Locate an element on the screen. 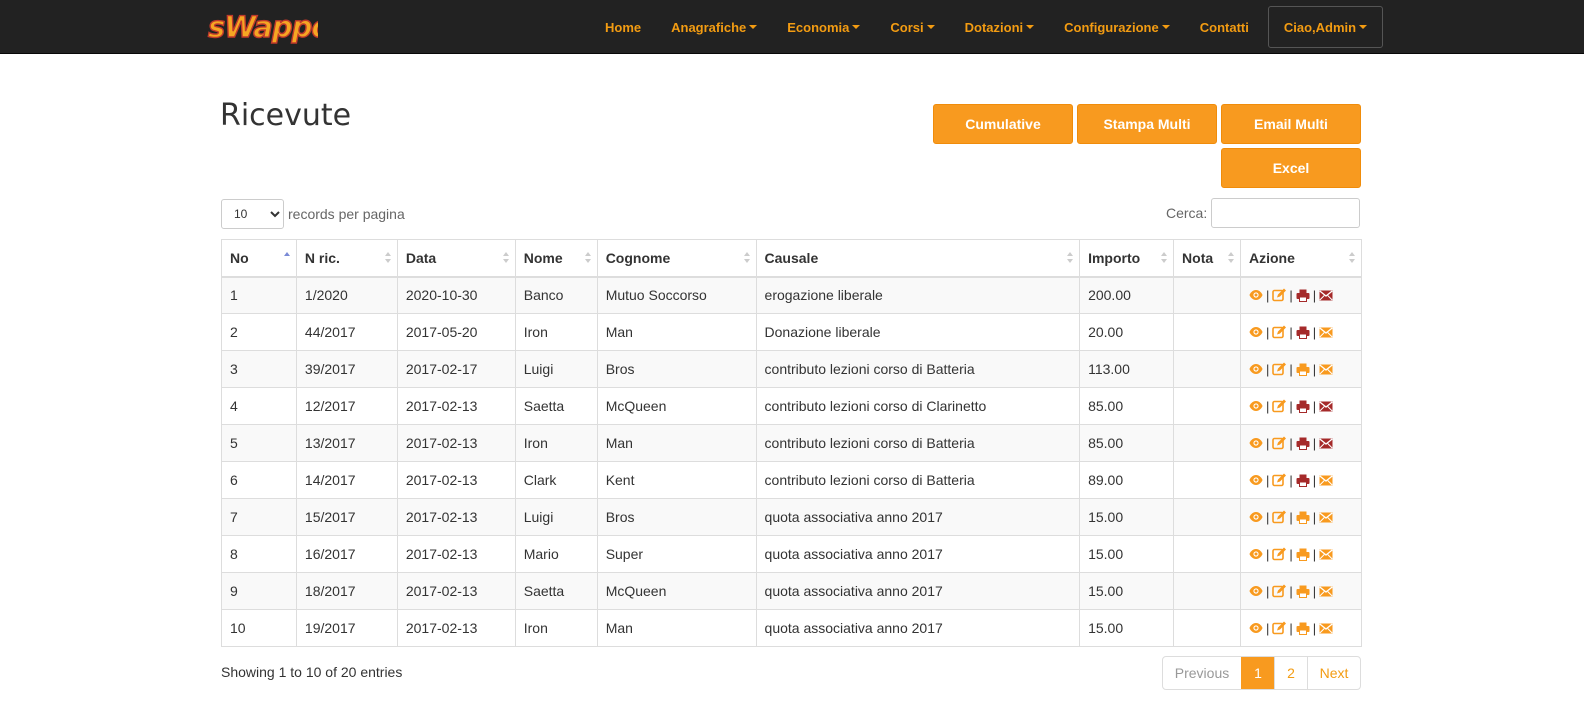 This screenshot has width=1584, height=714. column-header-n-ric: N ric. is located at coordinates (346, 258).